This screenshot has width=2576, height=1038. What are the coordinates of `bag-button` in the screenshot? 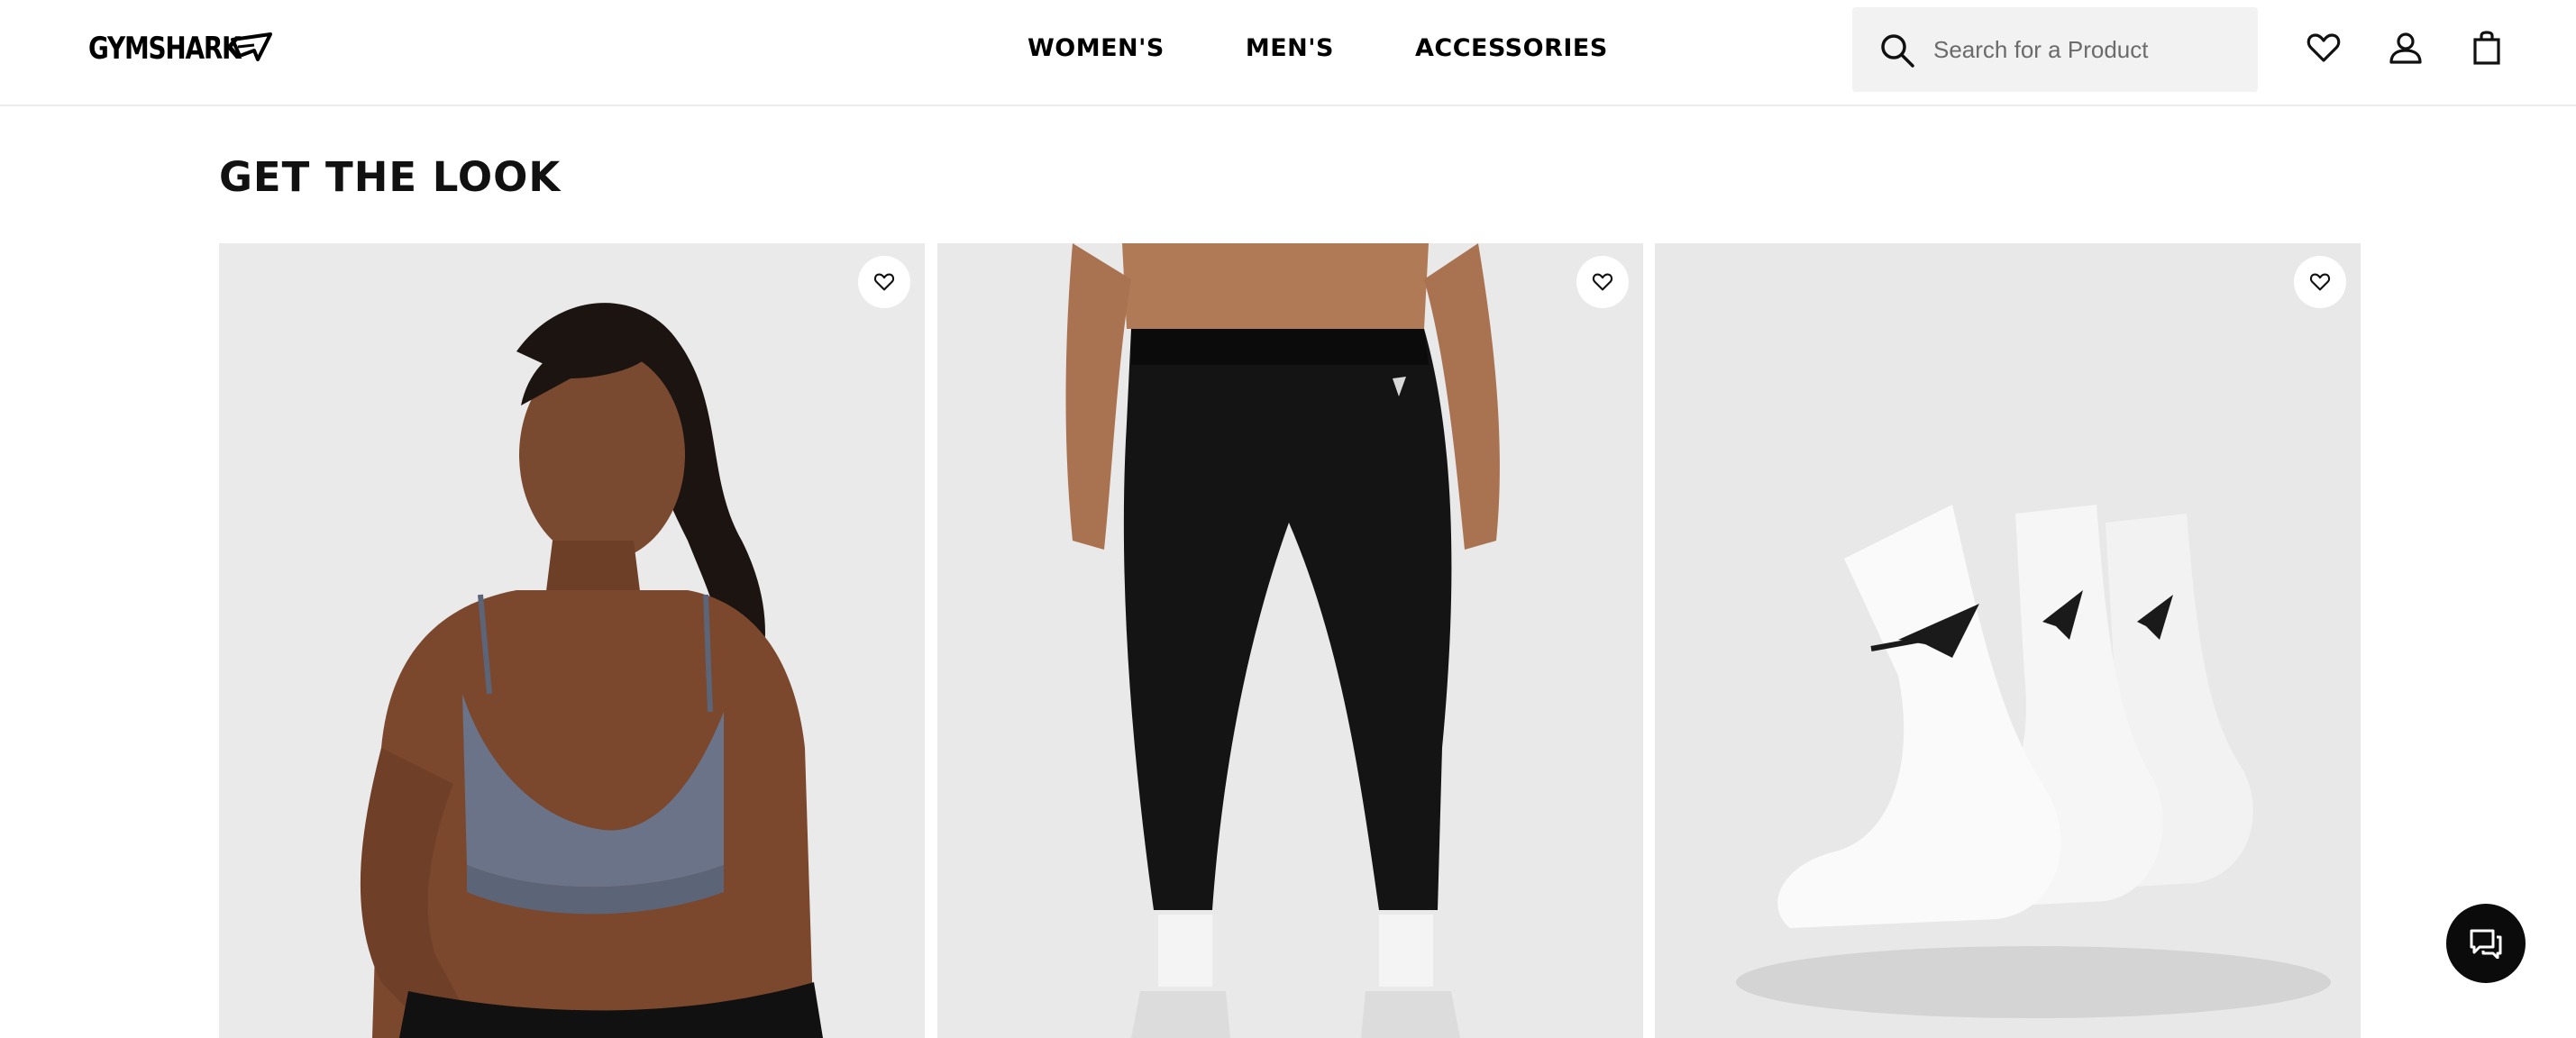 It's located at (2487, 48).